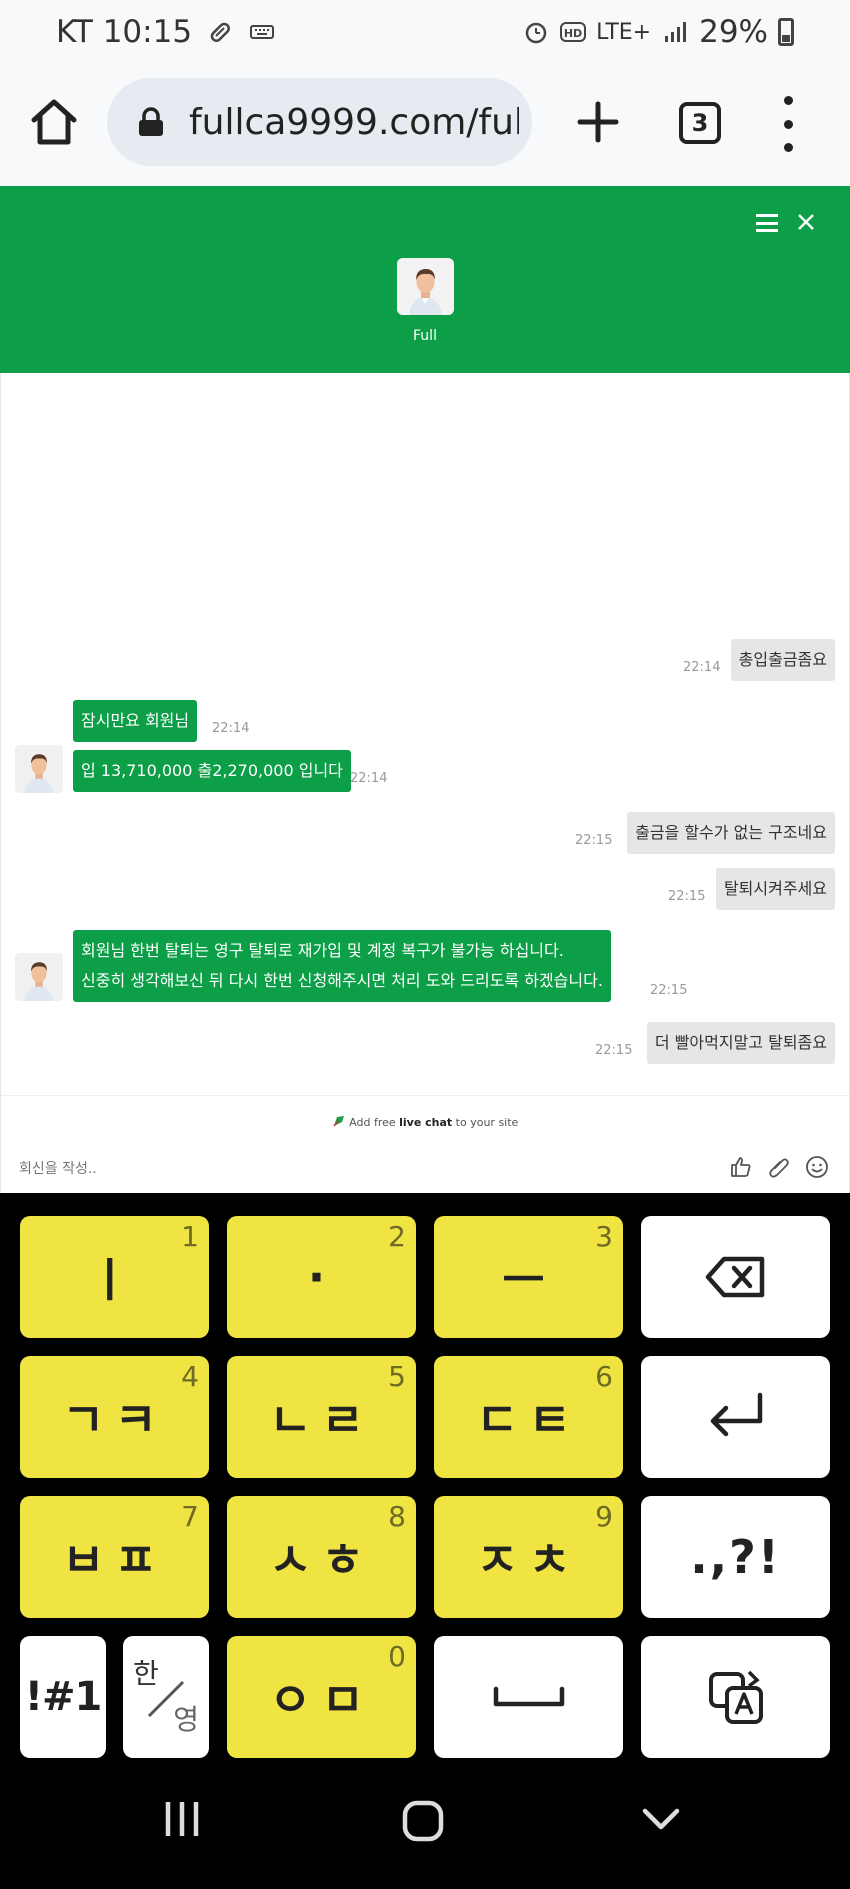 Image resolution: width=850 pixels, height=1889 pixels. Describe the element at coordinates (598, 122) in the screenshot. I see `new-tab-icon` at that location.